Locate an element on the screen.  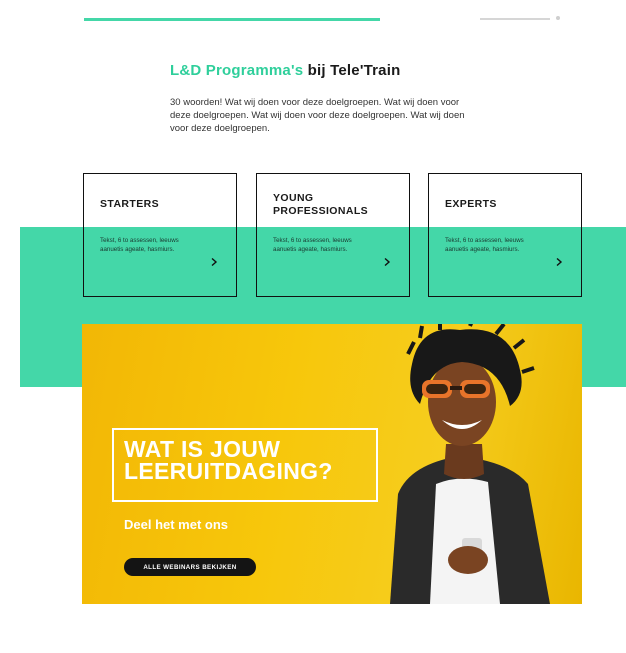
header-accent-line is located at coordinates (232, 19).